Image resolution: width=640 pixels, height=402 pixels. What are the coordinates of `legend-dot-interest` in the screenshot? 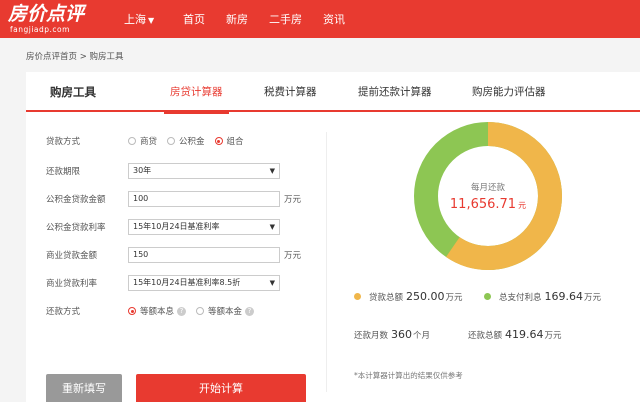 It's located at (487, 296).